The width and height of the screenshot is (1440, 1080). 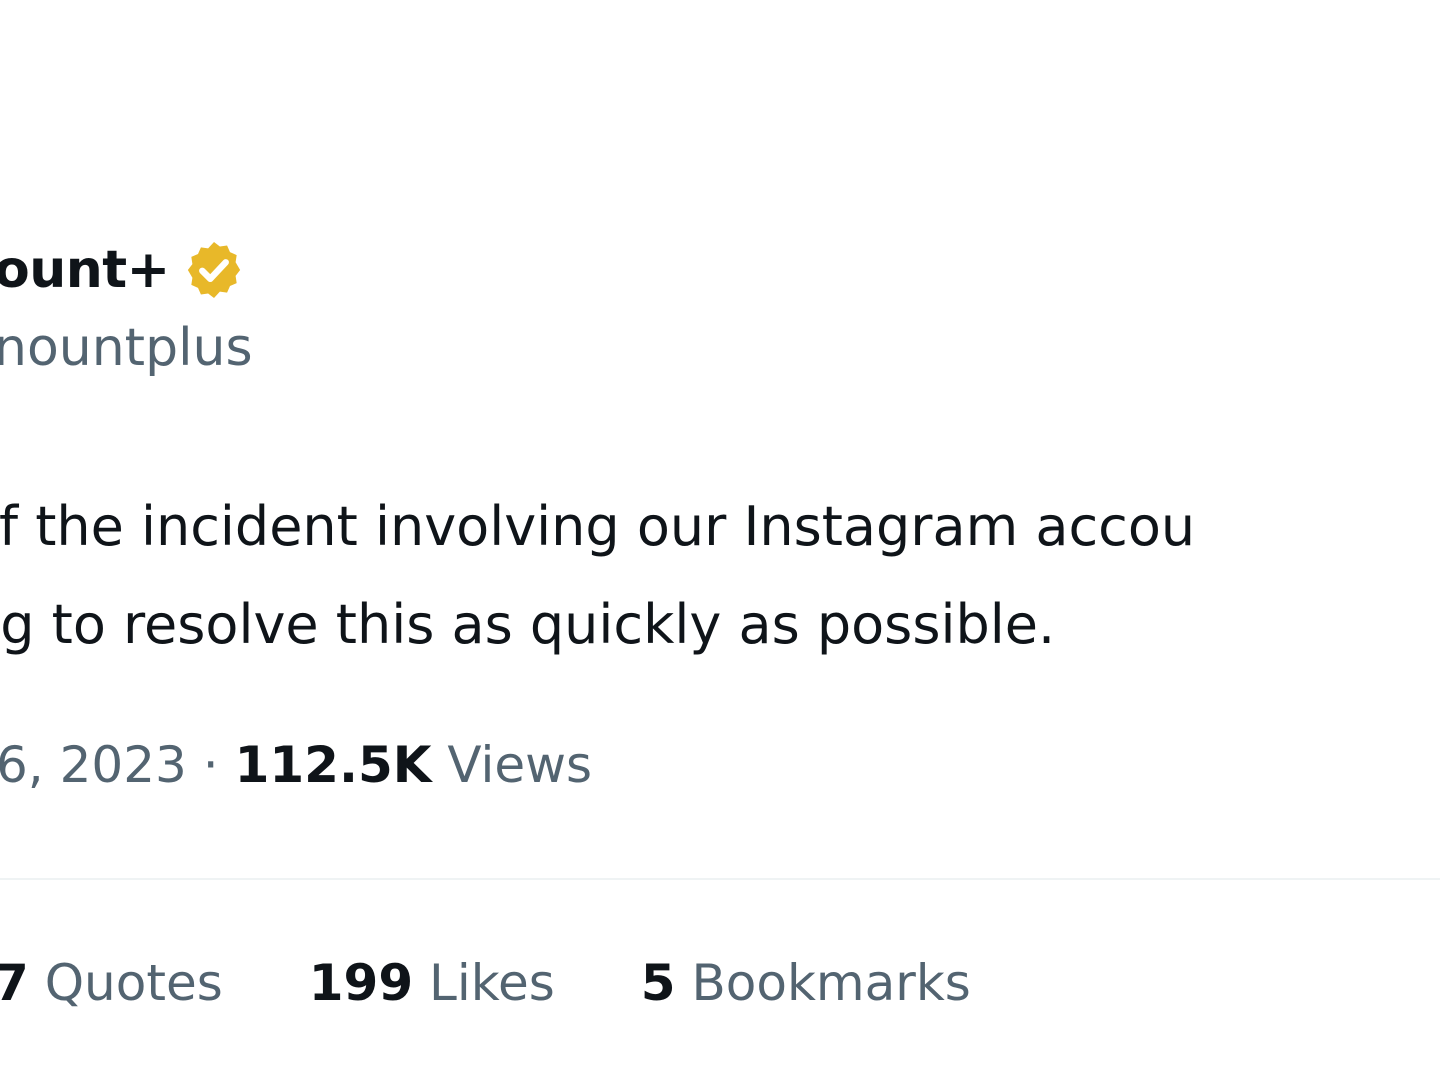 I want to click on stat-likes: 199 Likes, so click(x=432, y=983).